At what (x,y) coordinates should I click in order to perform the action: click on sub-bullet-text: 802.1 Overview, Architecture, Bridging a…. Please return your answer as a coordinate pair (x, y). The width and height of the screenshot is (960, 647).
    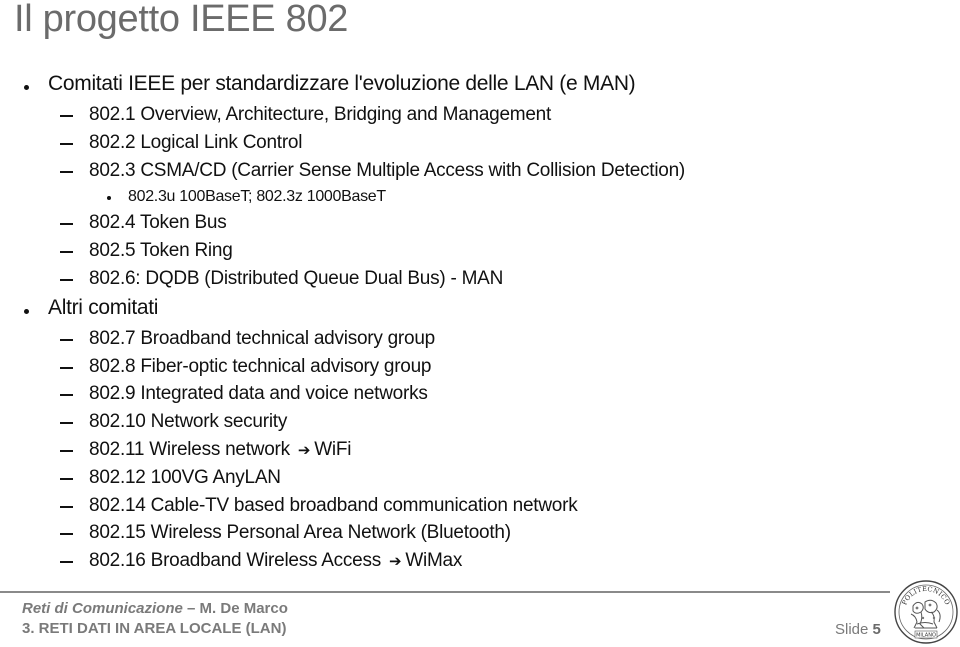
    Looking at the image, I should click on (320, 114).